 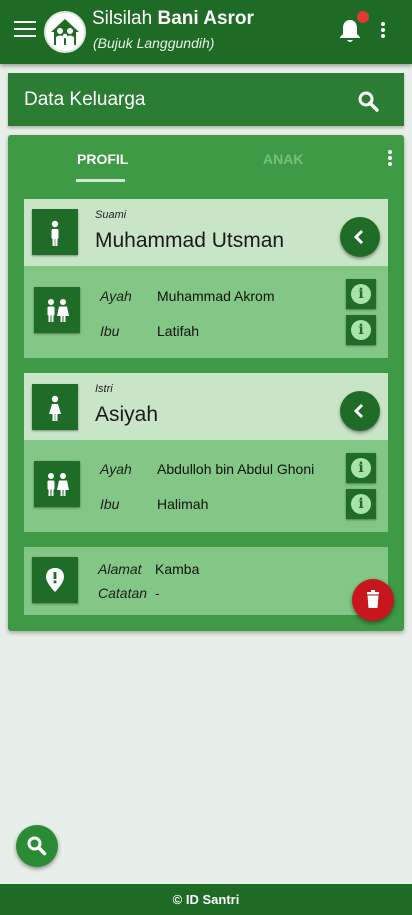 I want to click on trash-icon, so click(x=373, y=599).